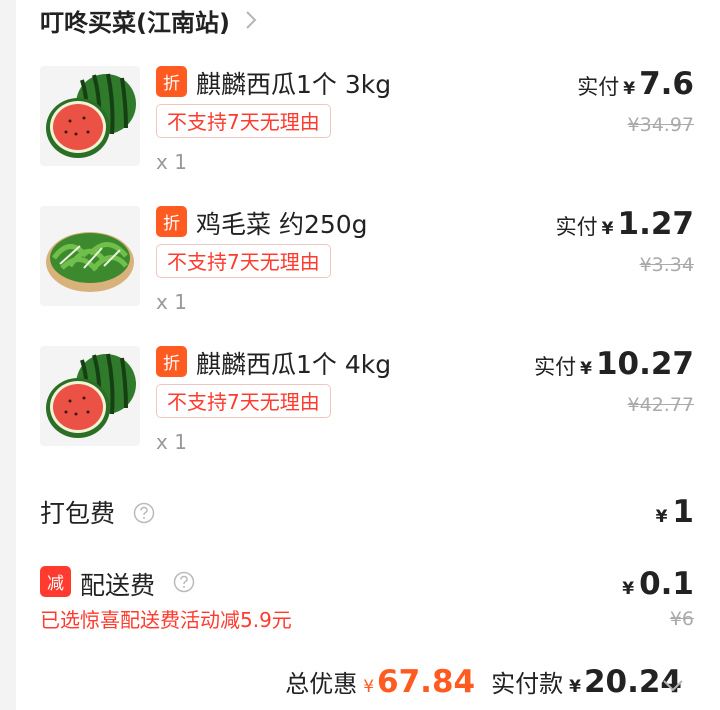 Image resolution: width=720 pixels, height=710 pixels. Describe the element at coordinates (368, 516) in the screenshot. I see `packing-fee-row: 打包费 ¥ 1` at that location.